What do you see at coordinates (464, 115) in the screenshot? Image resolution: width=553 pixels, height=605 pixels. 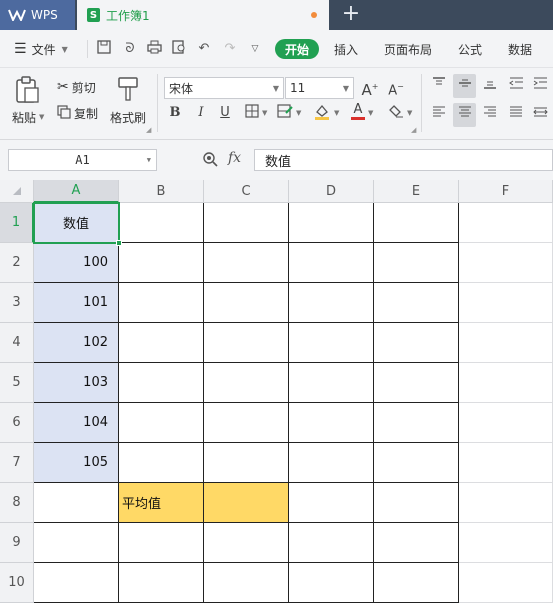 I see `align-center-icon` at bounding box center [464, 115].